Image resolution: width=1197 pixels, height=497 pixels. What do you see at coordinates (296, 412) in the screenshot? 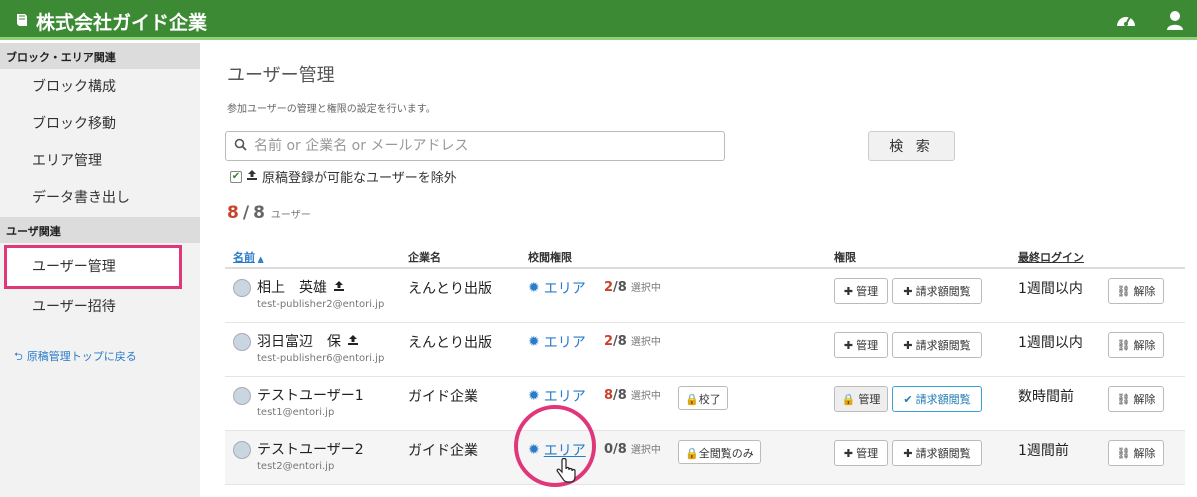
I see `user-email: test1@entori.jp` at bounding box center [296, 412].